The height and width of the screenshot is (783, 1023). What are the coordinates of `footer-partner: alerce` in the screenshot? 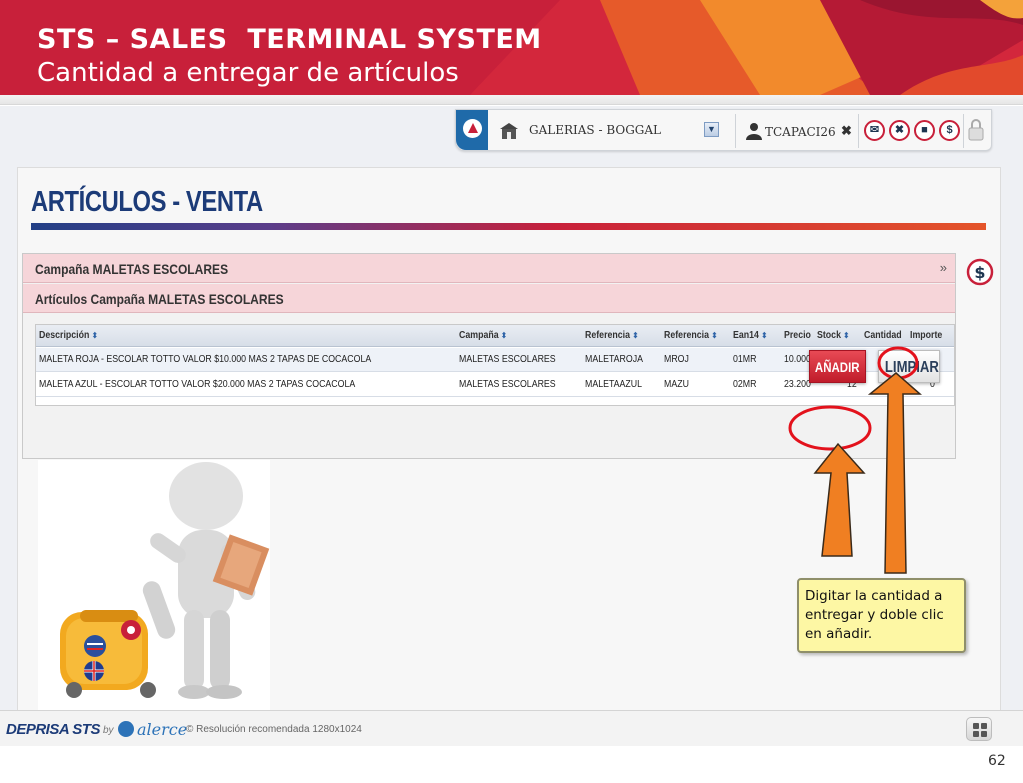 It's located at (162, 729).